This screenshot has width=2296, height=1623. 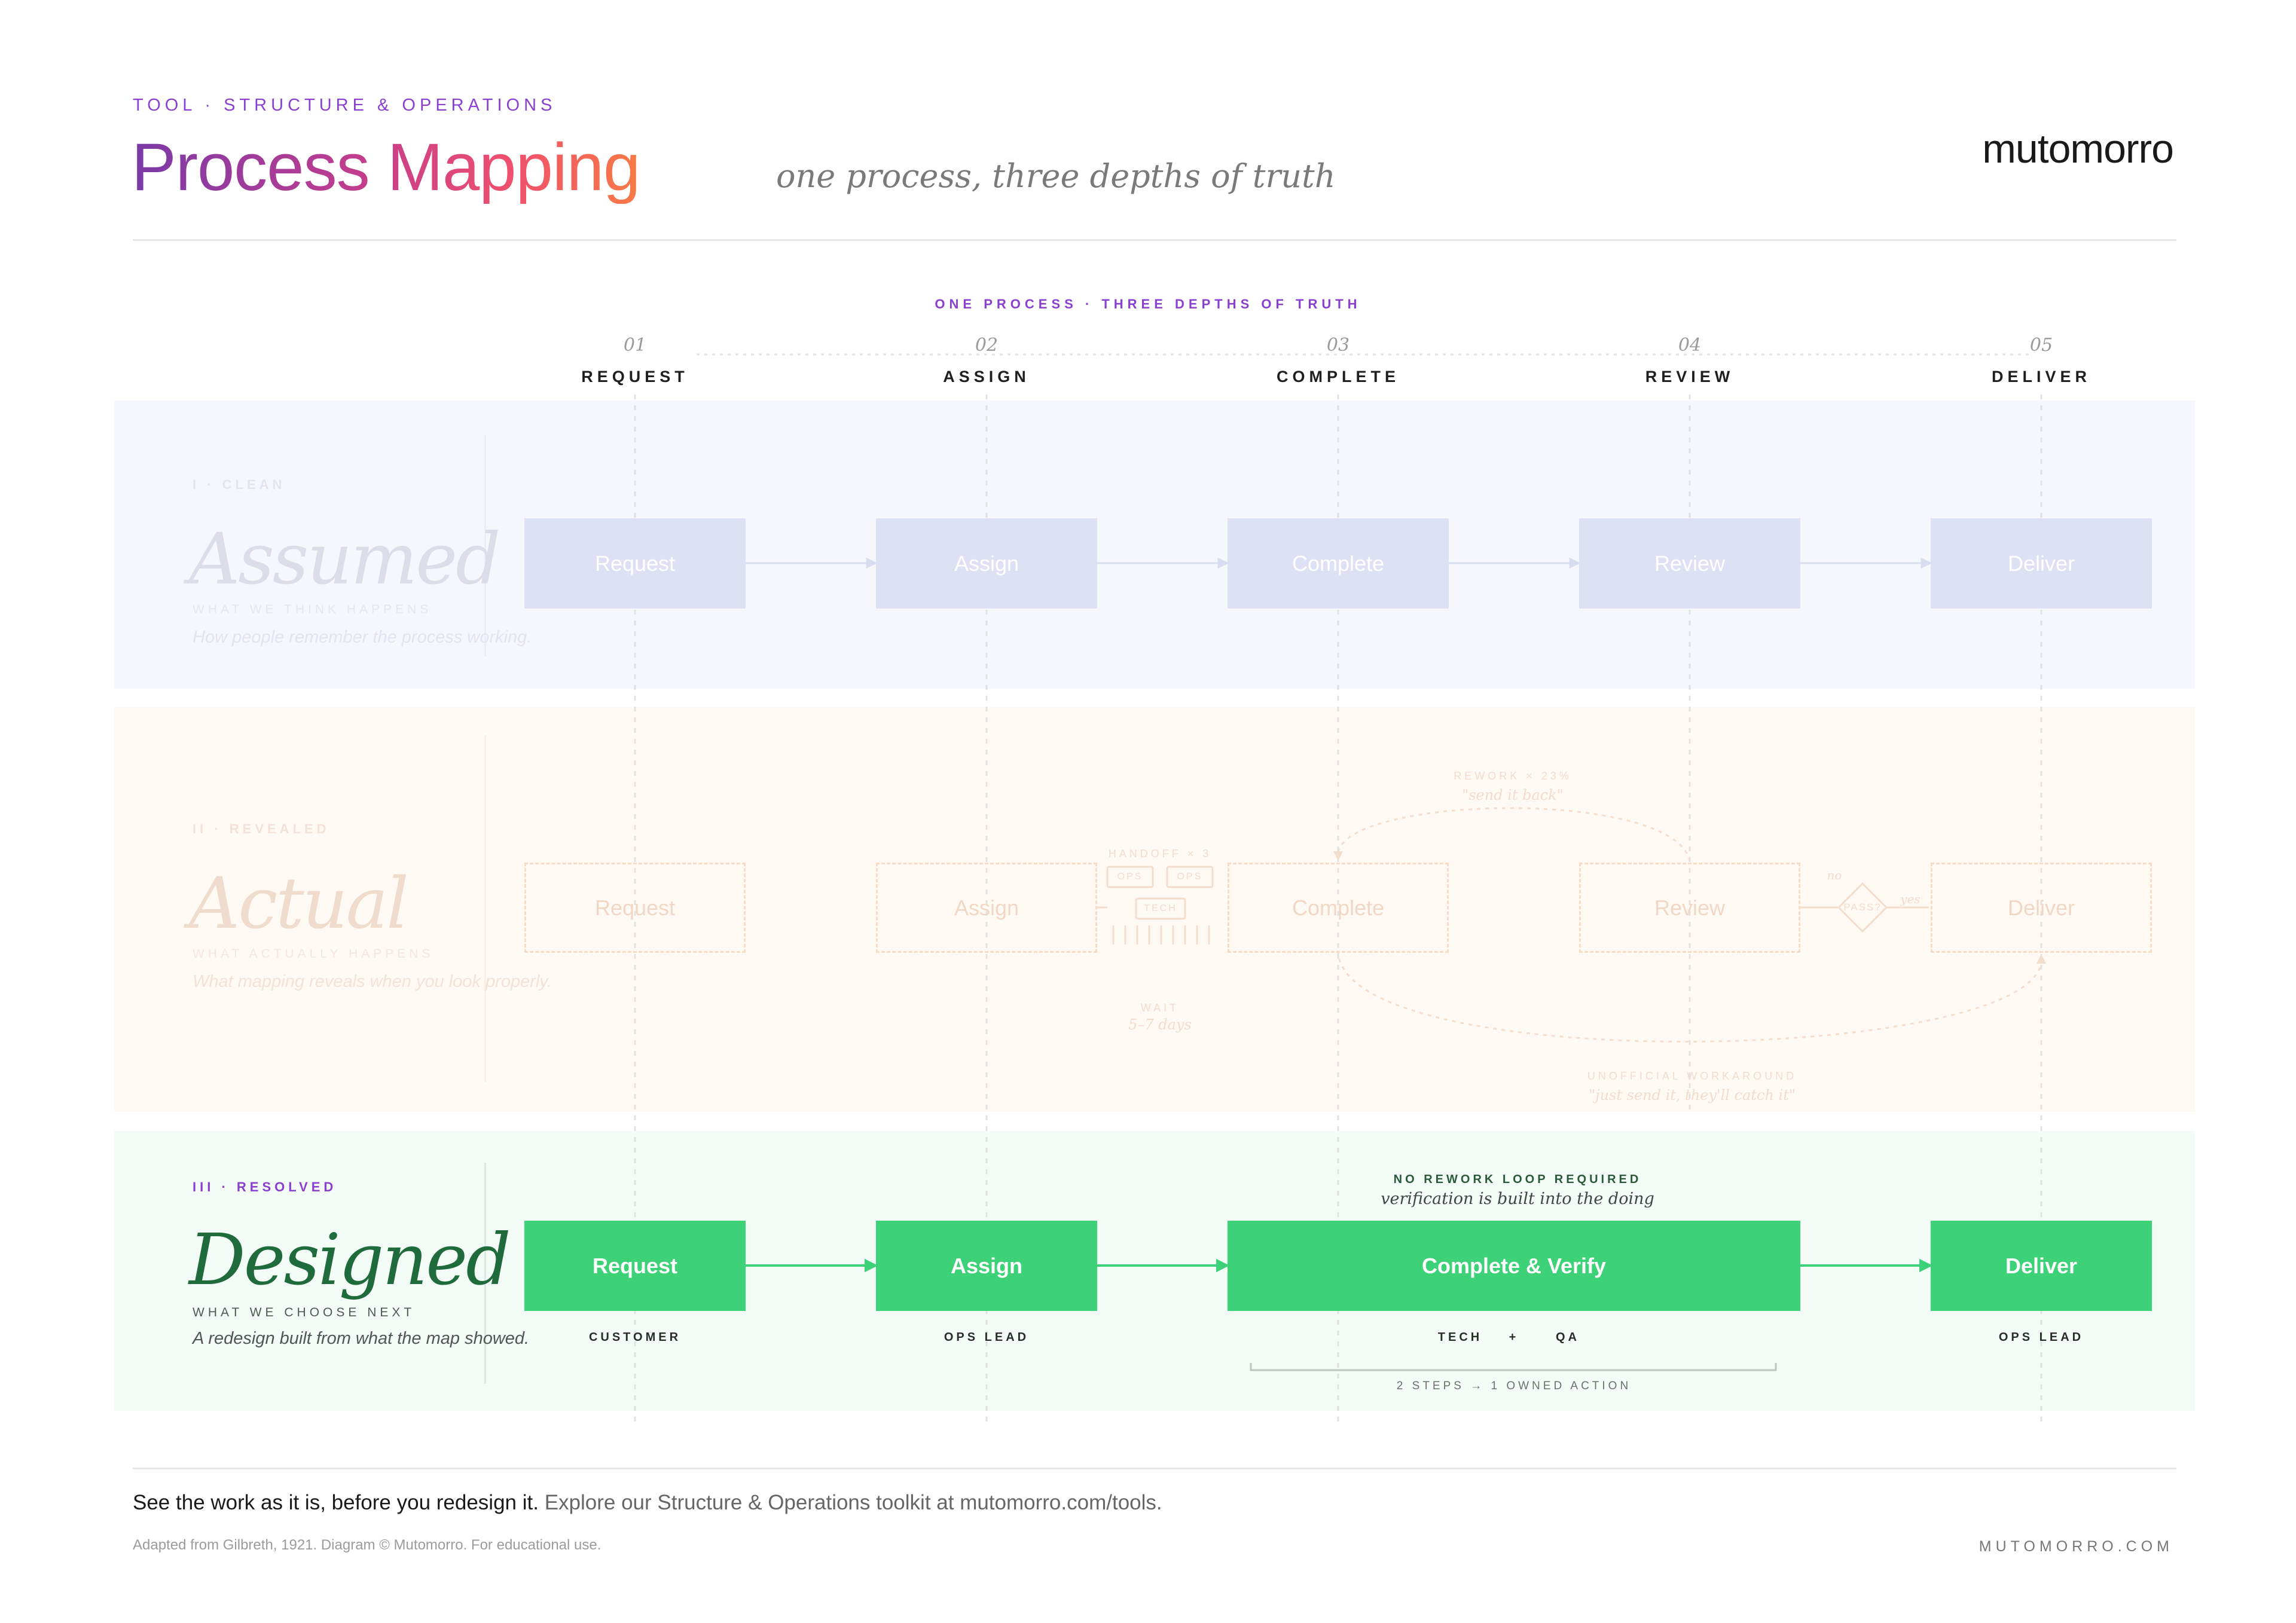 What do you see at coordinates (1517, 1180) in the screenshot?
I see `designed-note-label: NO REWORK LOOP REQUIRED` at bounding box center [1517, 1180].